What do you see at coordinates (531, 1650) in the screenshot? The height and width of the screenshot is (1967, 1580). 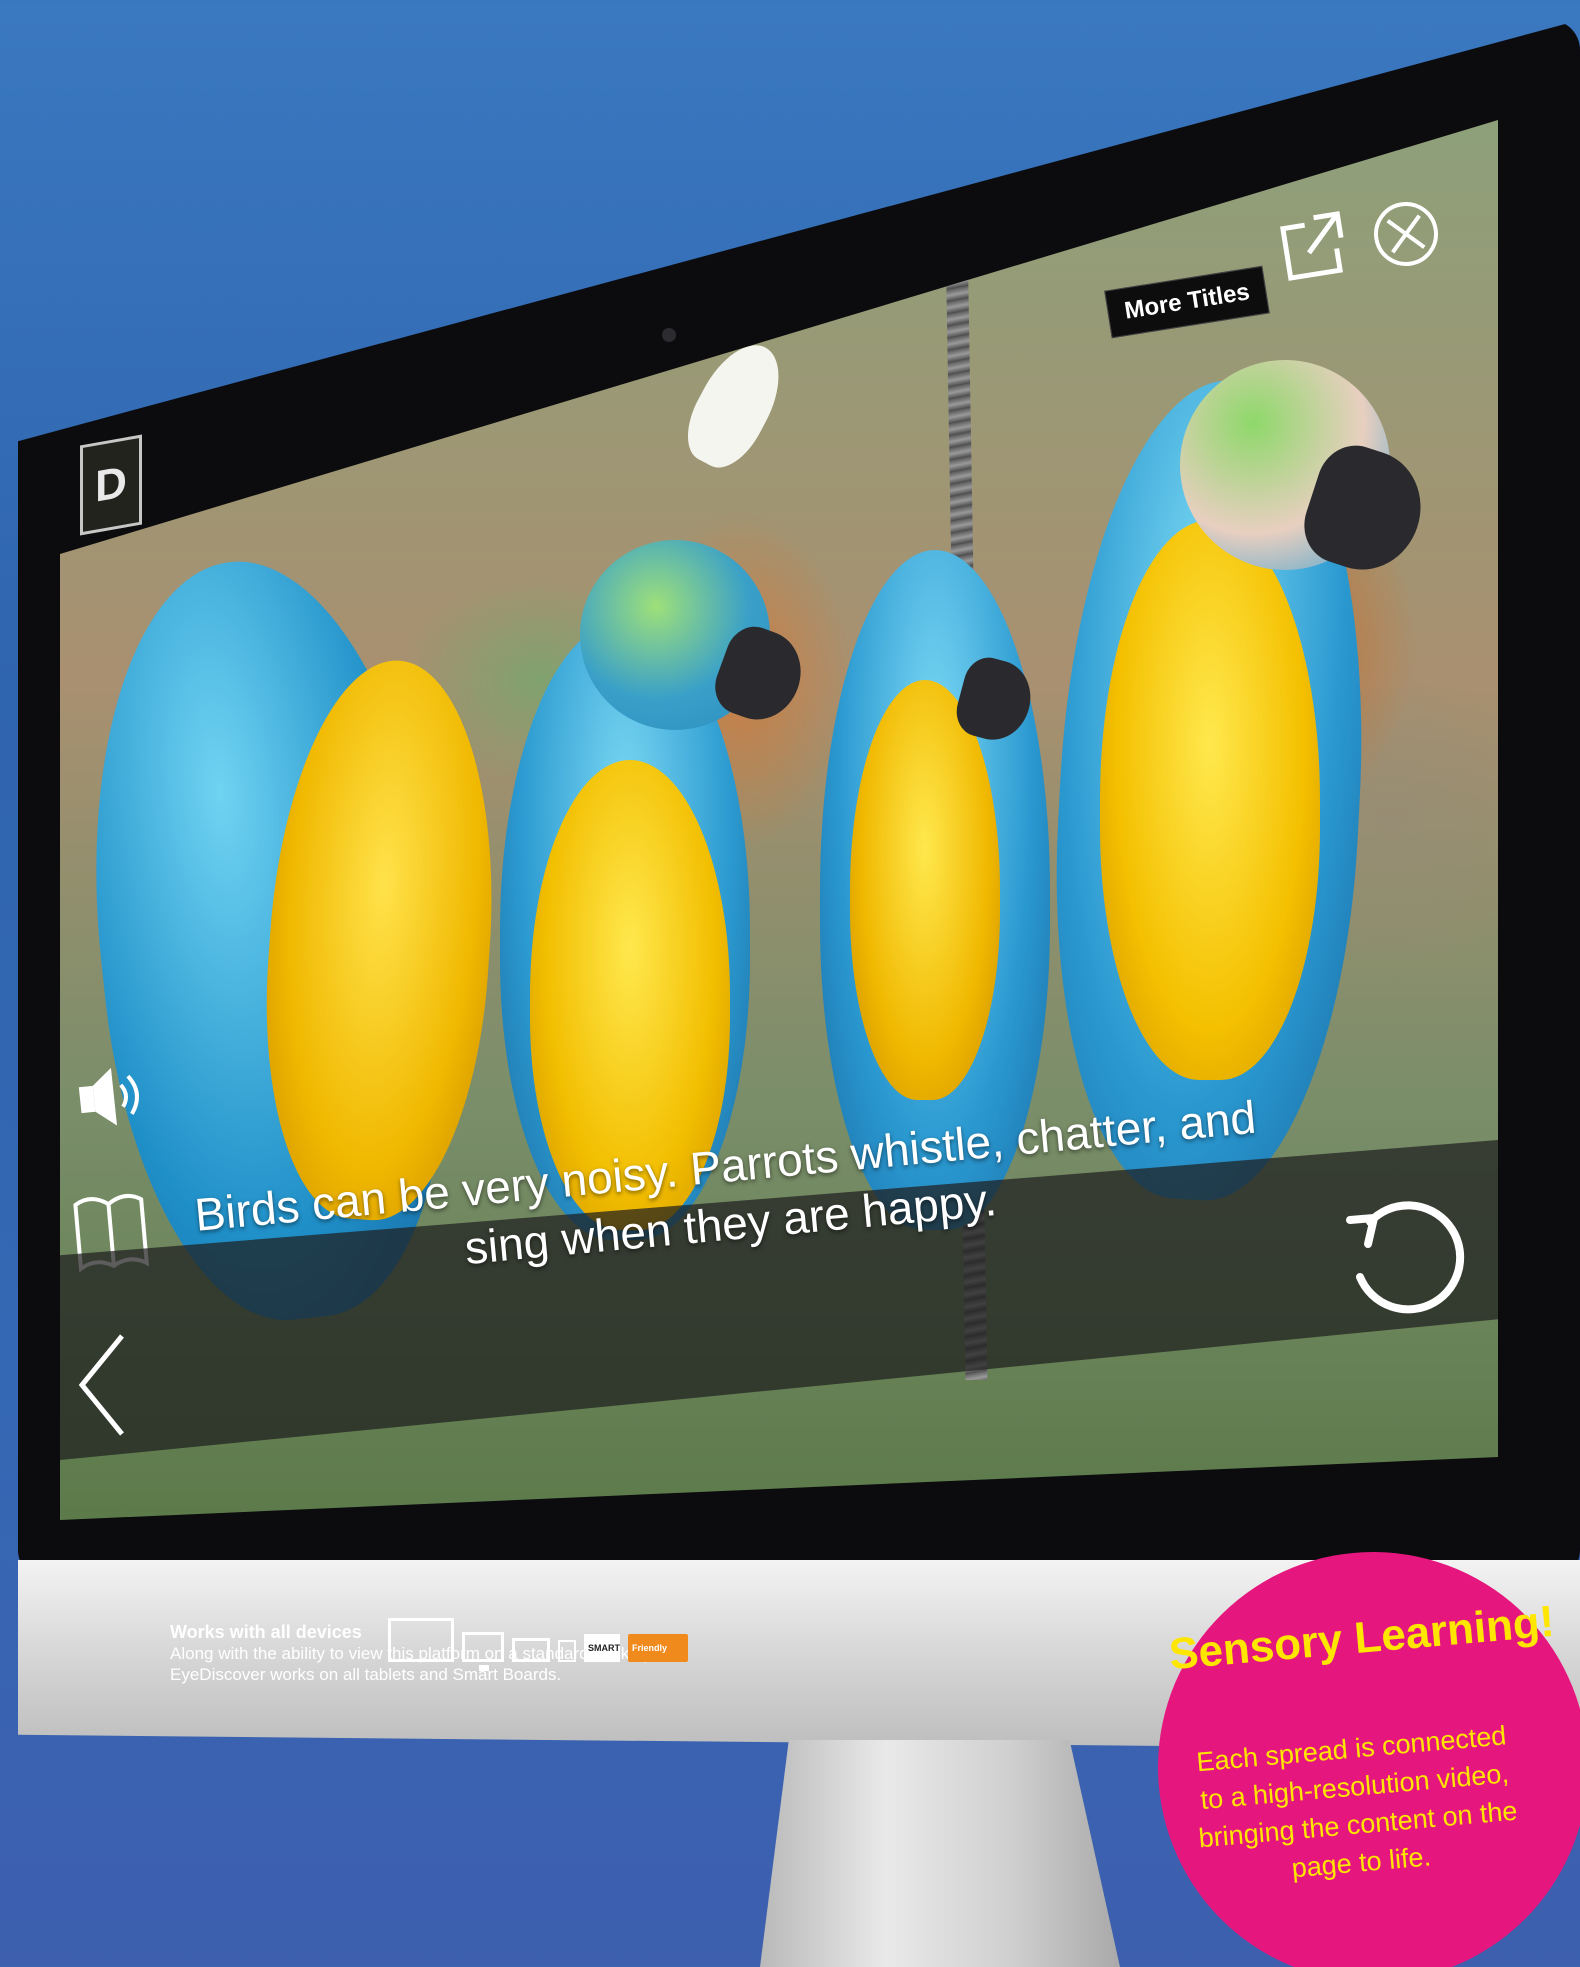 I see `laptop-icon` at bounding box center [531, 1650].